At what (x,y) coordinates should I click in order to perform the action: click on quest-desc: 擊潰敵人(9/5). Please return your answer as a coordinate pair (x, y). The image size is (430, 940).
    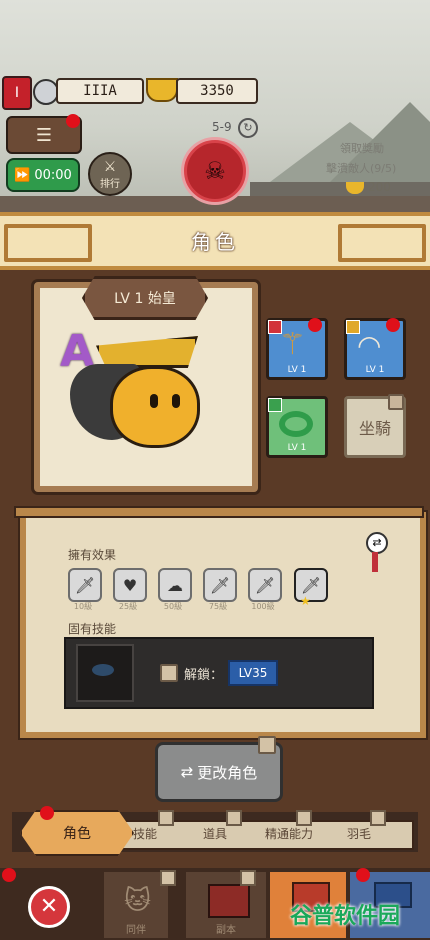
    Looking at the image, I should click on (361, 168).